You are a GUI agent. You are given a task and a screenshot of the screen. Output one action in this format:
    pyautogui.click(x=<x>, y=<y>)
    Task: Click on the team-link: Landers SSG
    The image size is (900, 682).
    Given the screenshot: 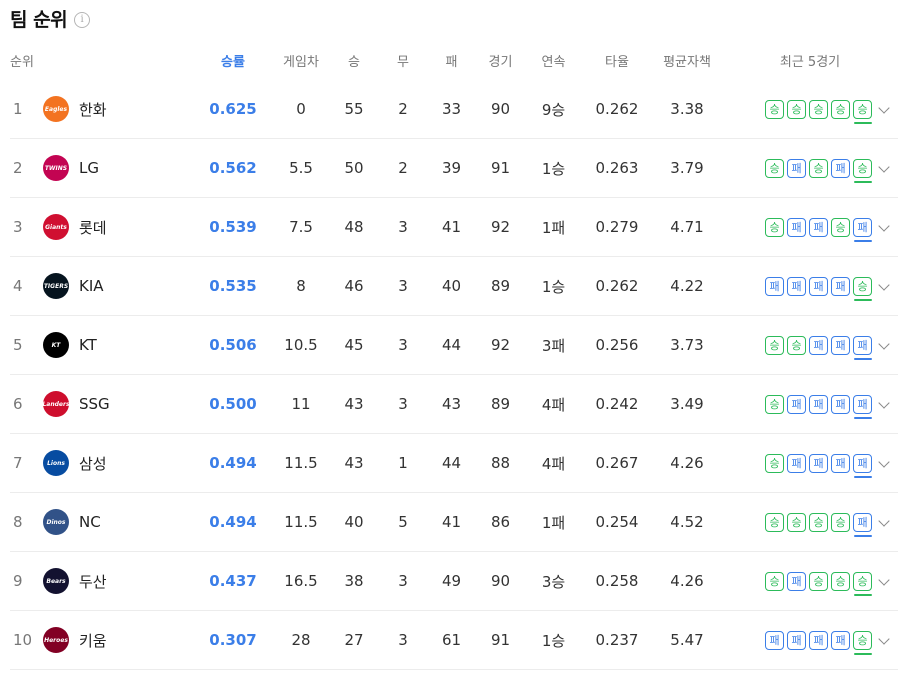 What is the action you would take?
    pyautogui.click(x=117, y=404)
    